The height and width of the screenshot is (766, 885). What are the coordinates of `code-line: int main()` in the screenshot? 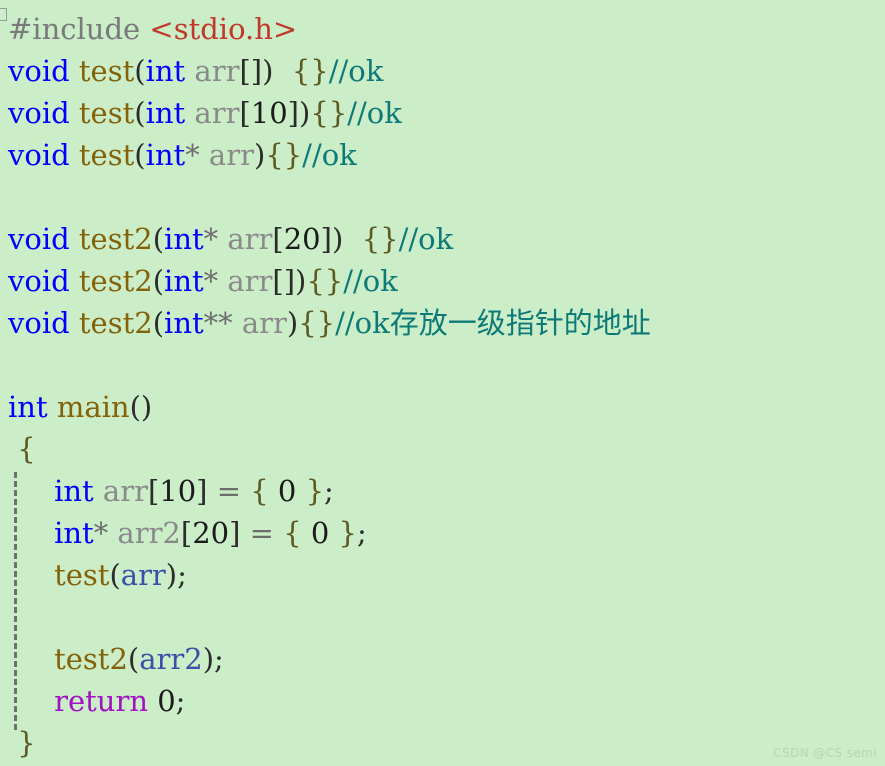 It's located at (442, 407).